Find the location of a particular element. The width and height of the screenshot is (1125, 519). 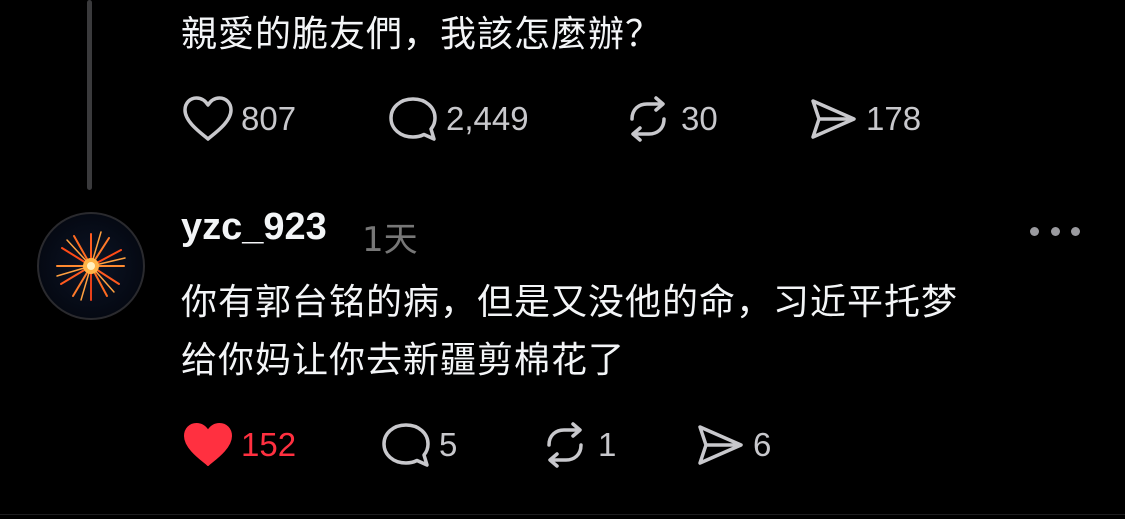

reply-repost-button: 1 is located at coordinates (577, 445).